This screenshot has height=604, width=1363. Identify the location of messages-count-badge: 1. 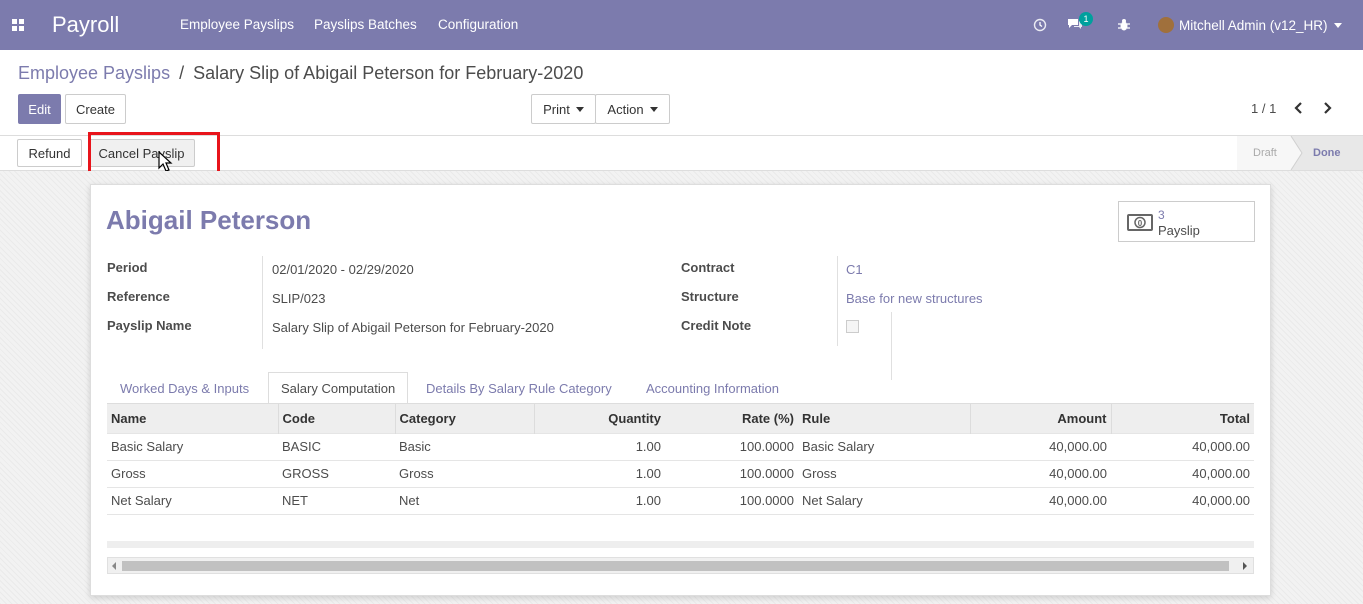
(1086, 18).